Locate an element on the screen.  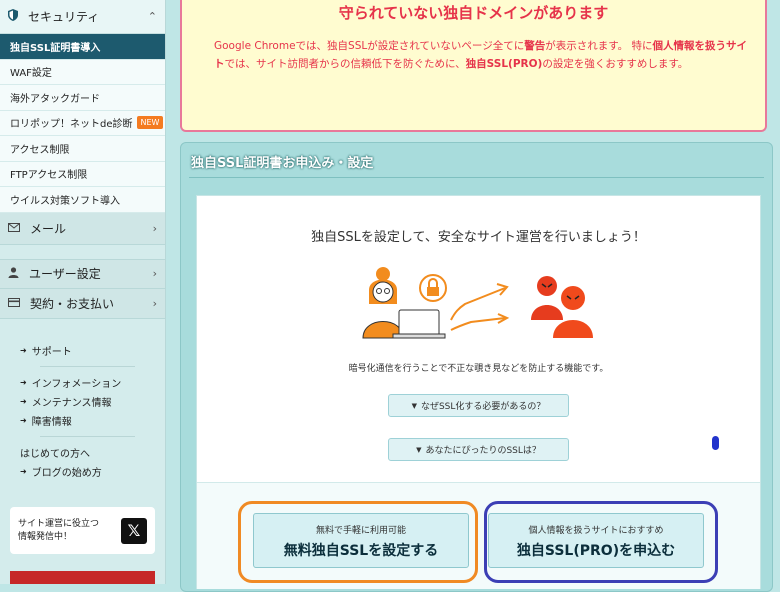
link-beginners: はじめての方へ is located at coordinates (92, 452).